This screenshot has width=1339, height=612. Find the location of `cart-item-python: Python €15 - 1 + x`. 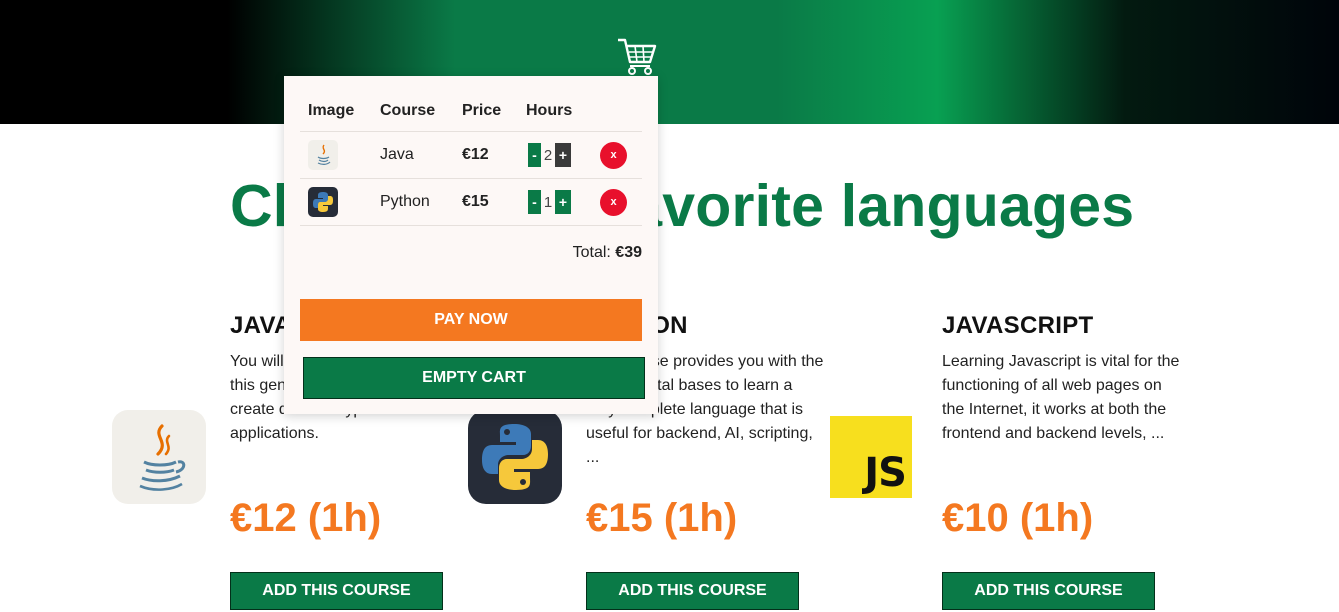

cart-item-python: Python €15 - 1 + x is located at coordinates (471, 202).